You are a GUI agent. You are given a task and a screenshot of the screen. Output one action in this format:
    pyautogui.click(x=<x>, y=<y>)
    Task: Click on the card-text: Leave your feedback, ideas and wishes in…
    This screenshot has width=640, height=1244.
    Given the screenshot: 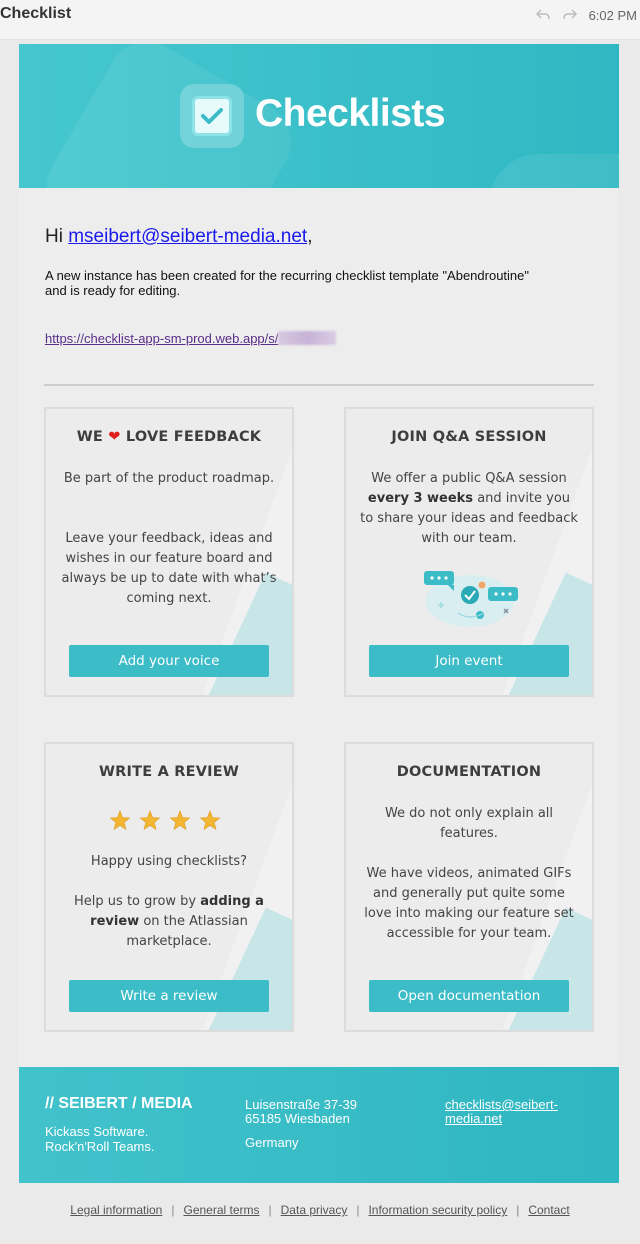 What is the action you would take?
    pyautogui.click(x=169, y=568)
    